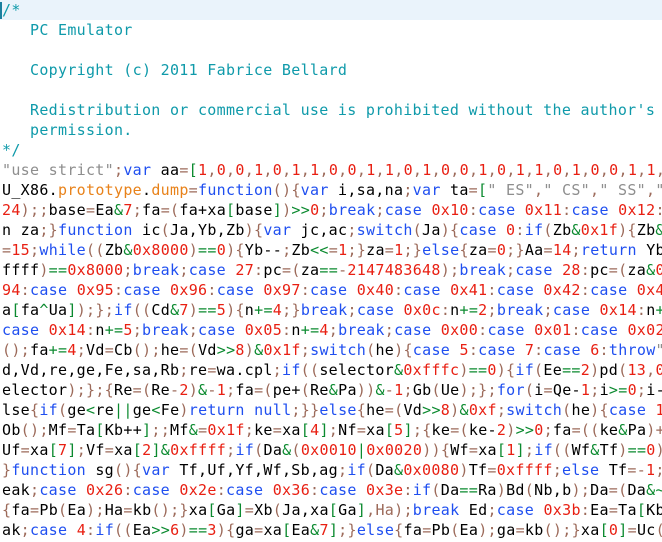 The image size is (662, 542). Describe the element at coordinates (249, 310) in the screenshot. I see `code-token-plain: n` at that location.